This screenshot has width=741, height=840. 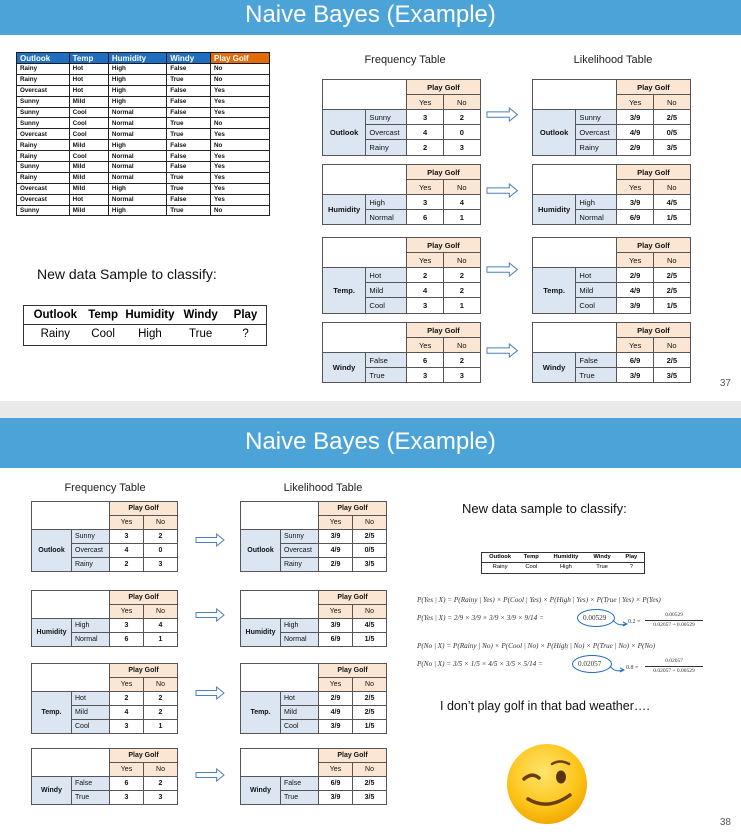 I want to click on yes-count: 2, so click(x=126, y=698).